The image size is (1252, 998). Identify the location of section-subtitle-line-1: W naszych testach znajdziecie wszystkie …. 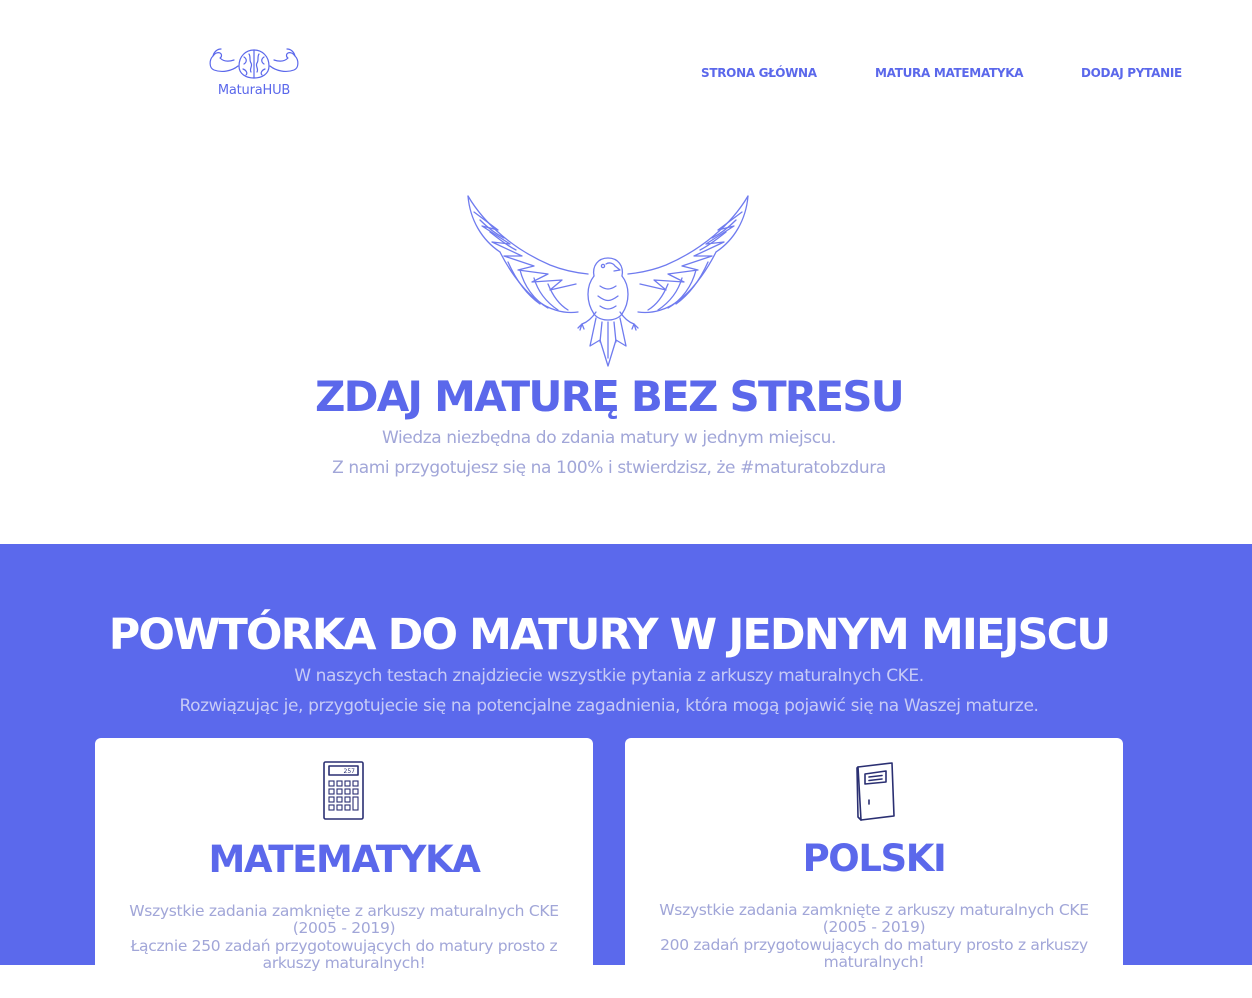
(609, 676).